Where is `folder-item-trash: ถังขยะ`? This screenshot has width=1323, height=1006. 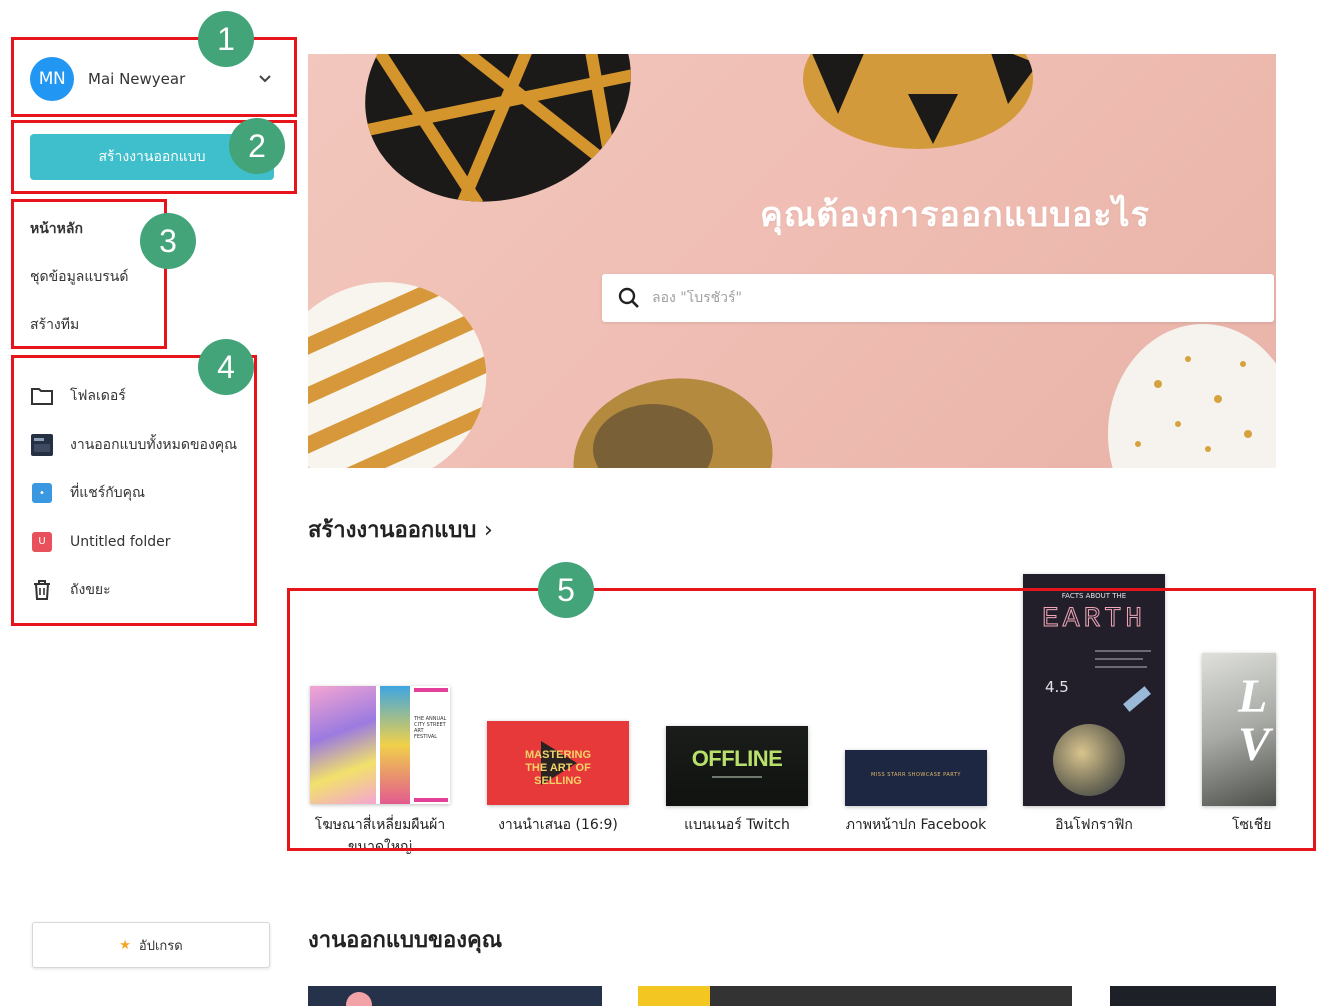 folder-item-trash: ถังขยะ is located at coordinates (142, 590).